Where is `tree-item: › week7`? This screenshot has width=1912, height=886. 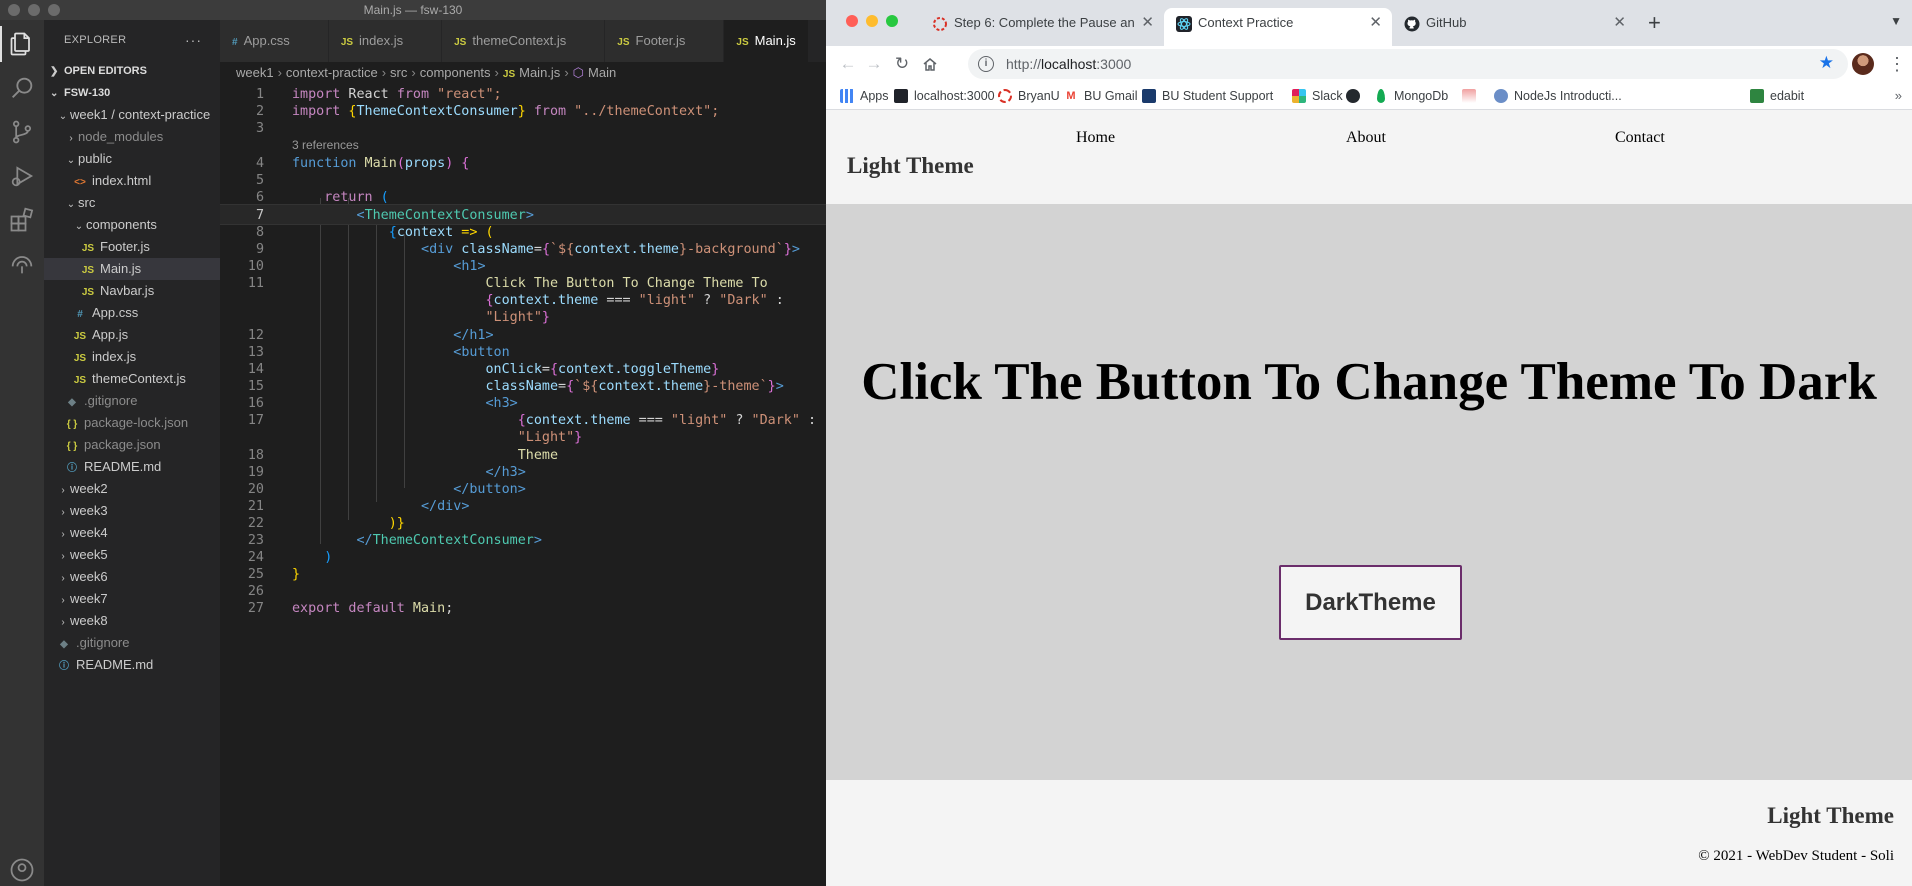
tree-item: › week7 is located at coordinates (132, 599).